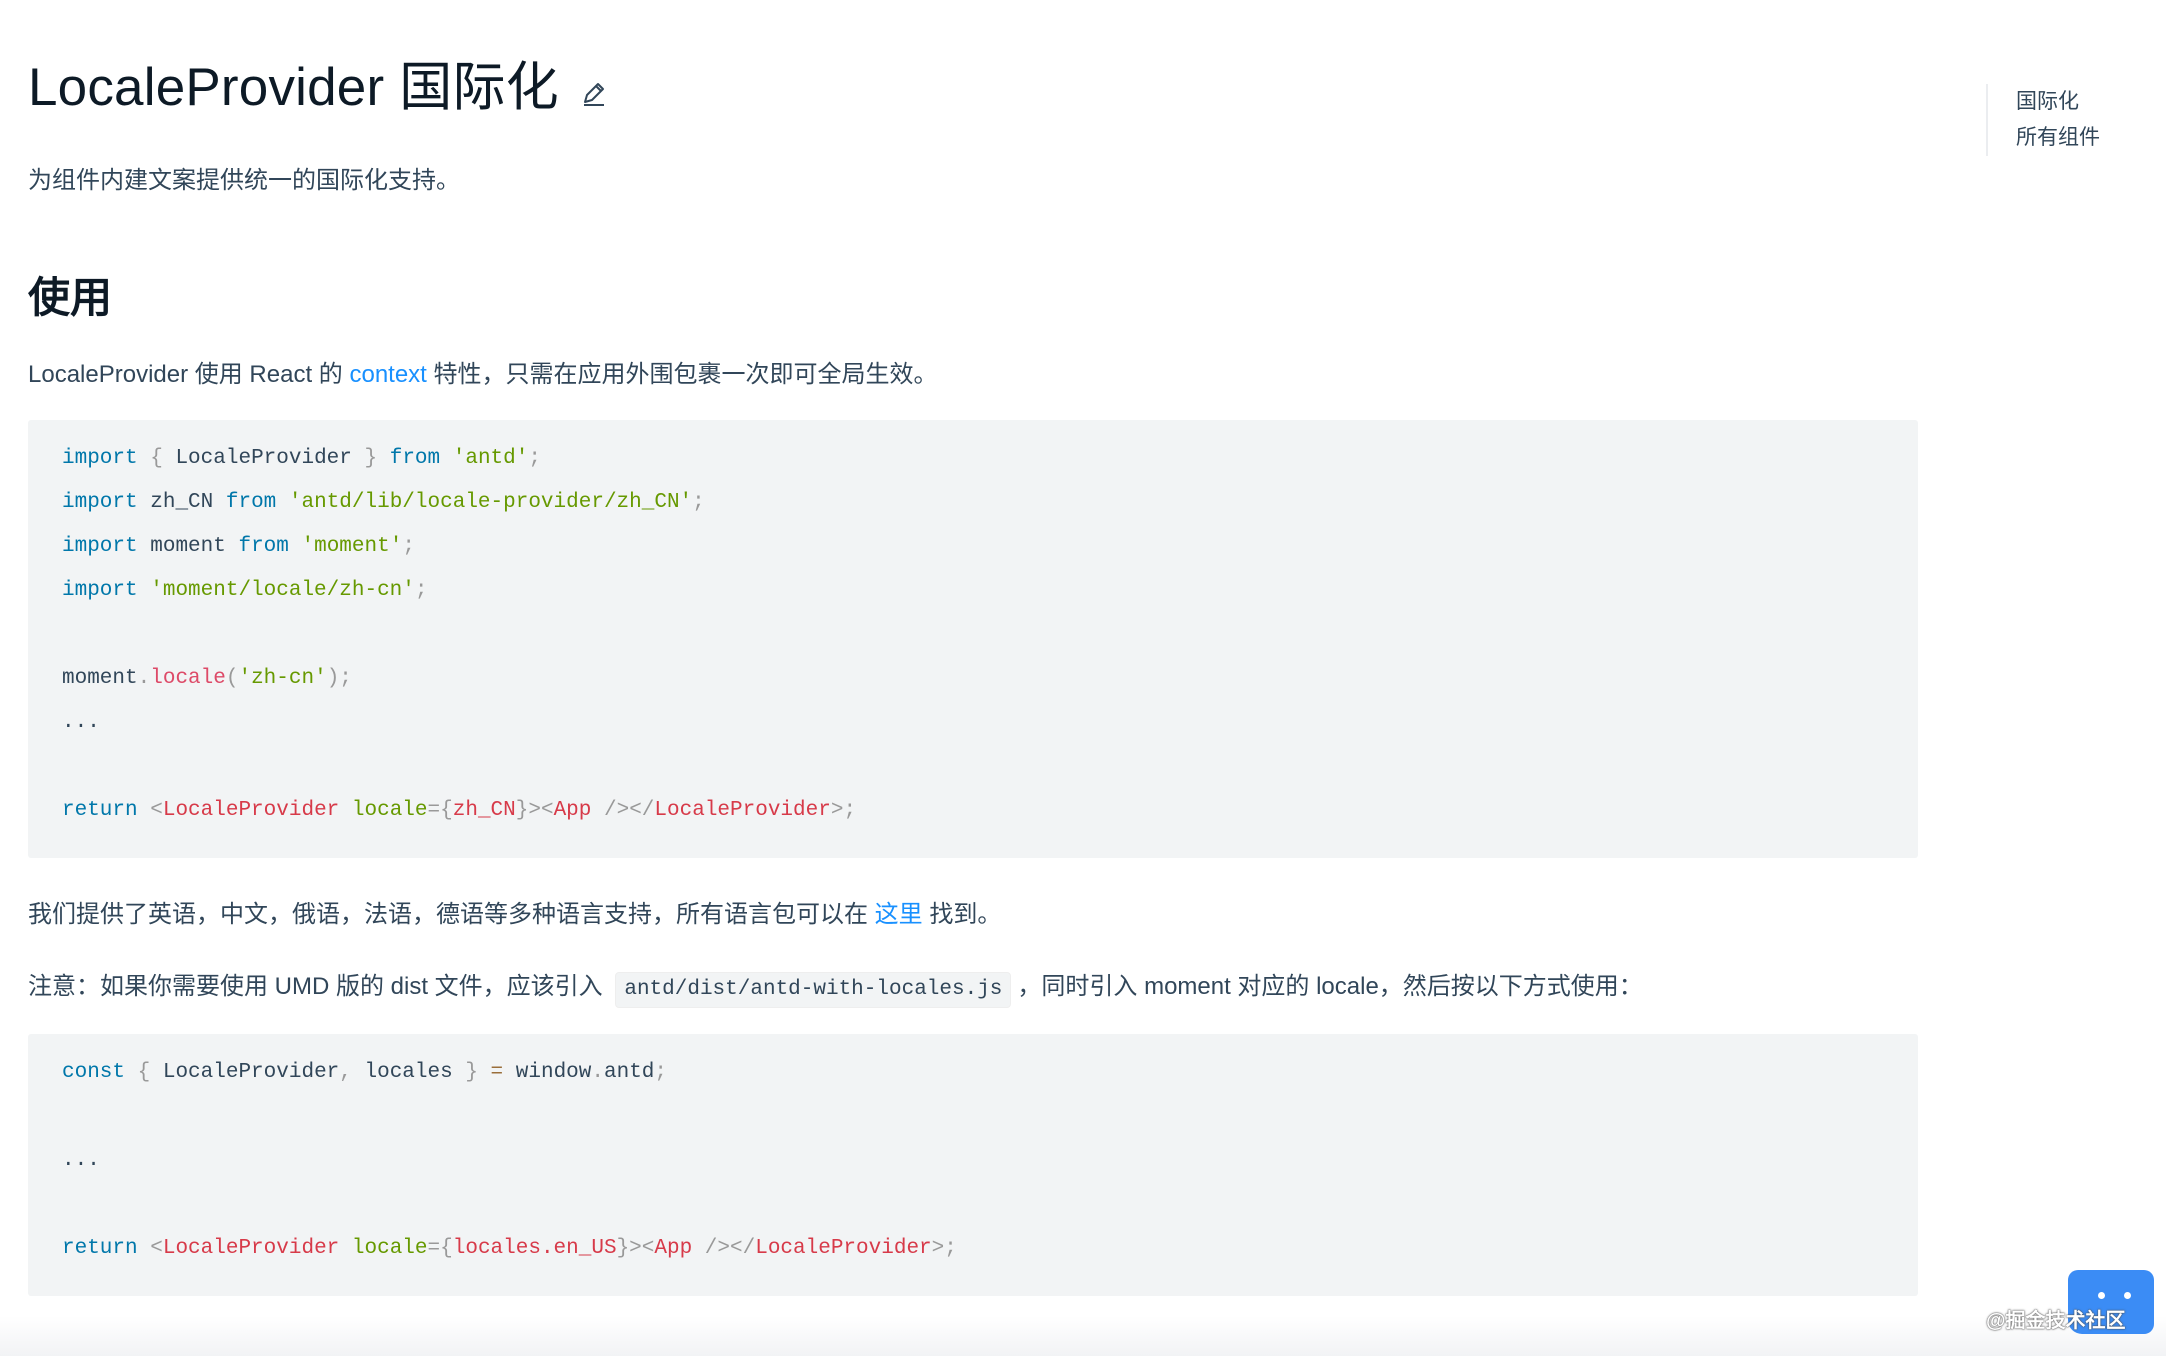 This screenshot has height=1356, width=2166. Describe the element at coordinates (301, 458) in the screenshot. I see `code-line: import { LocaleProvider } from 'antd';` at that location.